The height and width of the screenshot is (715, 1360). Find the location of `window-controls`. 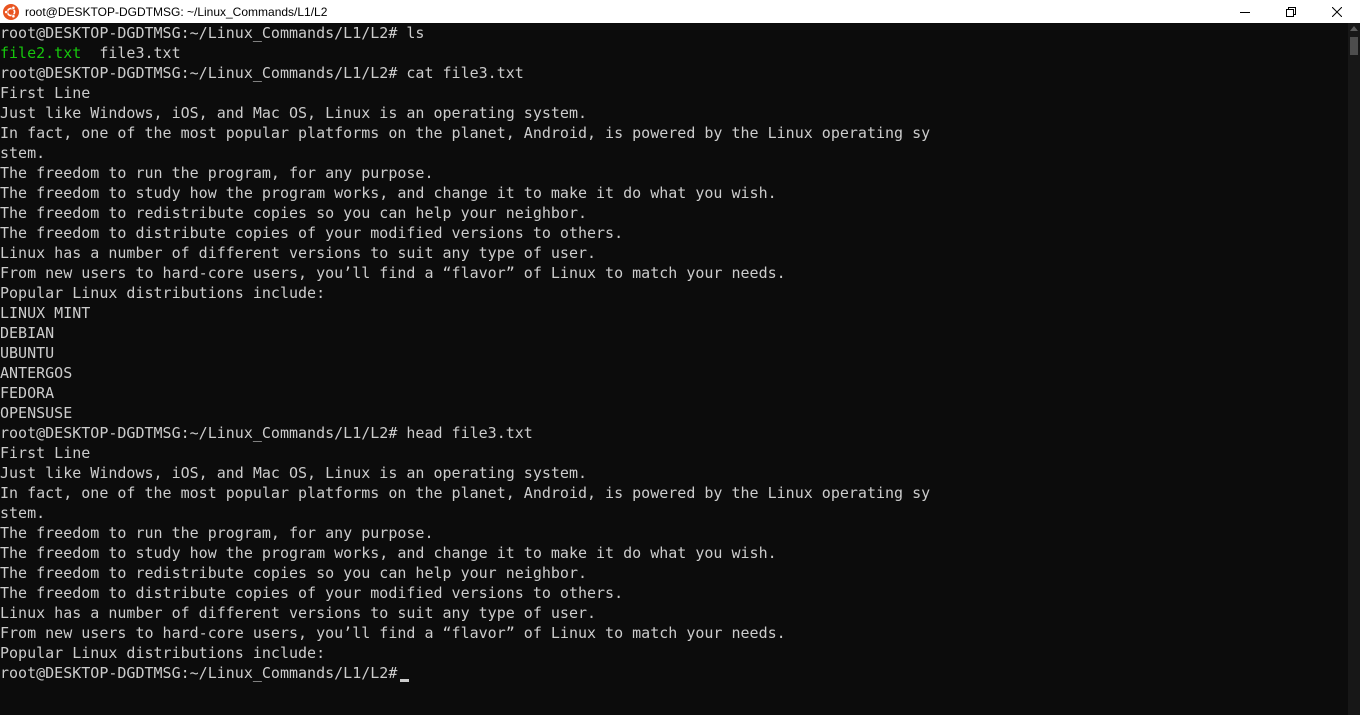

window-controls is located at coordinates (1291, 11).